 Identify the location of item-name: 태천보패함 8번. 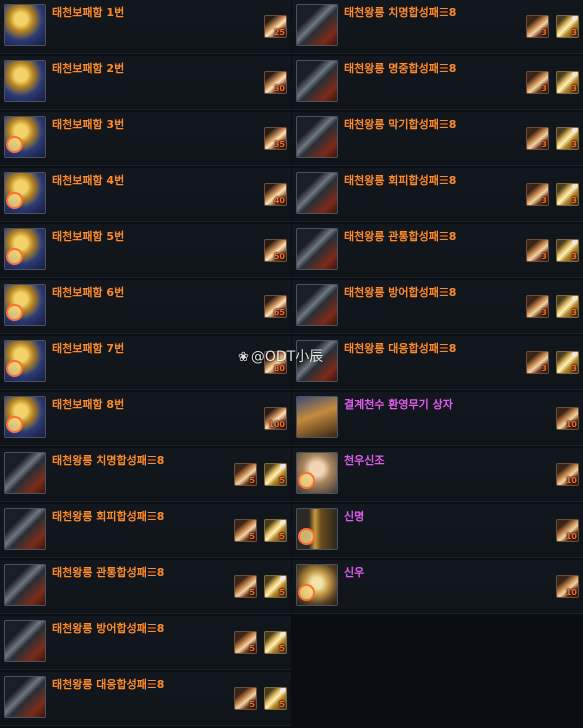
(88, 404).